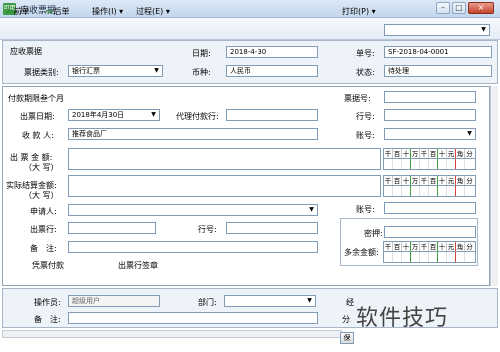  What do you see at coordinates (224, 159) in the screenshot?
I see `issue-amount-words-field` at bounding box center [224, 159].